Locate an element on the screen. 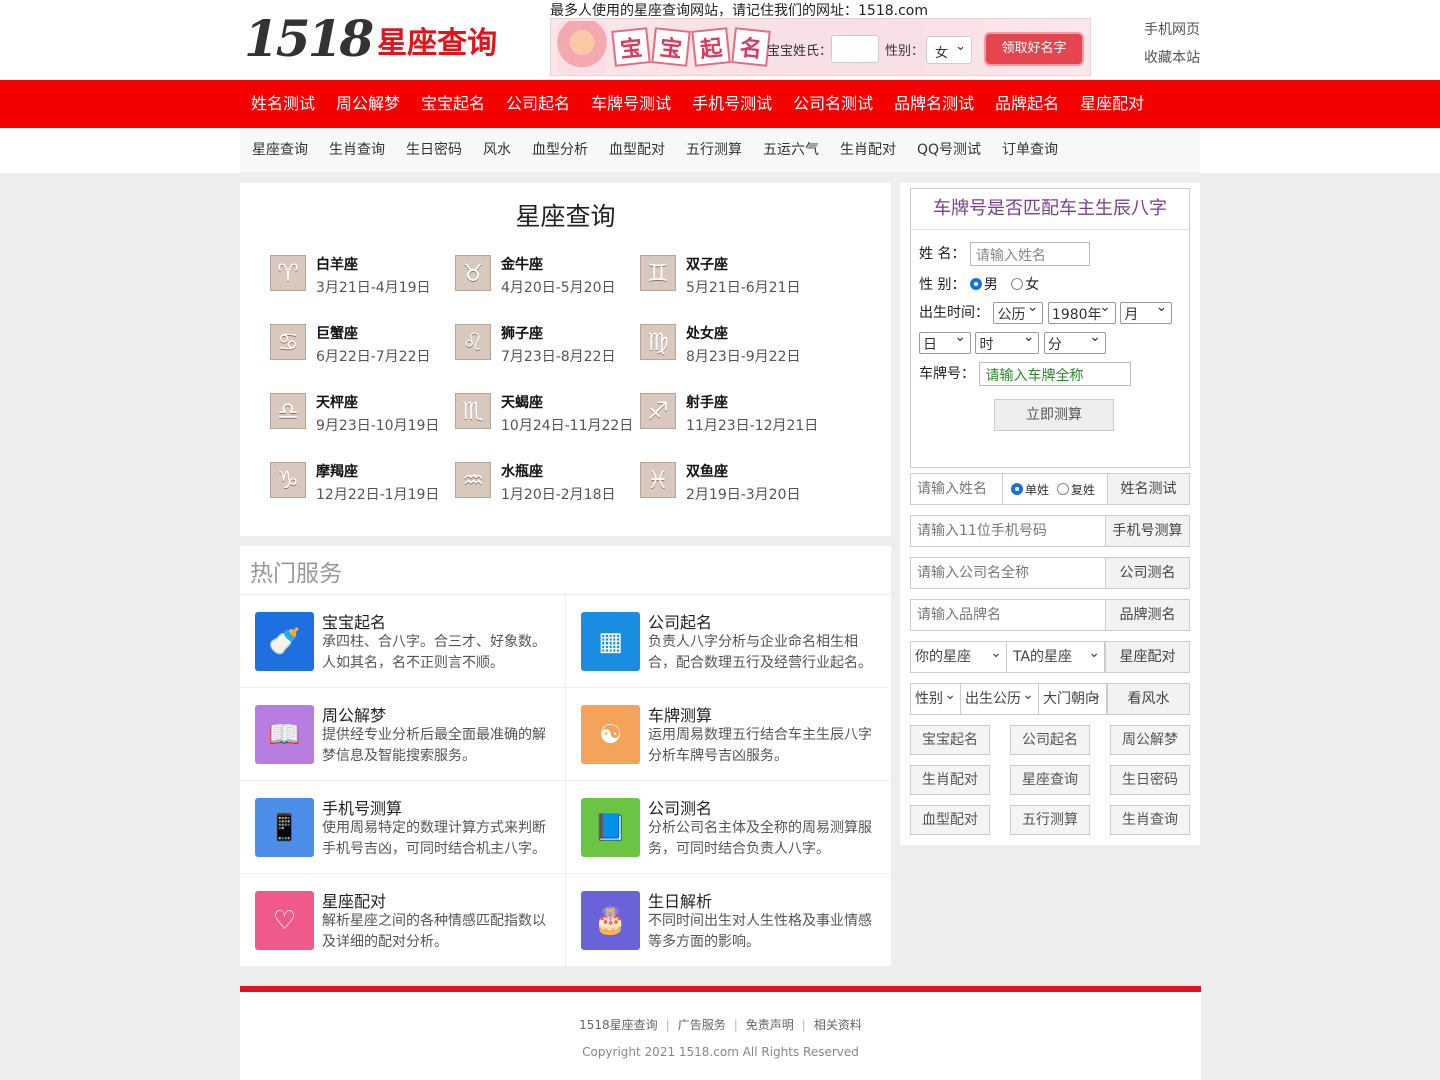 The height and width of the screenshot is (1080, 1440). footer-link: 相关资料 is located at coordinates (838, 1025).